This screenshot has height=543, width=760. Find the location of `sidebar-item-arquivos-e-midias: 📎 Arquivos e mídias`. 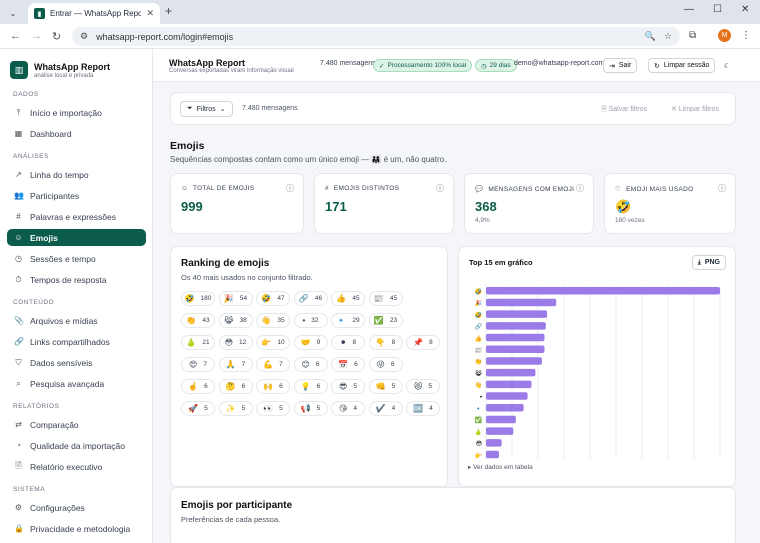

sidebar-item-arquivos-e-midias: 📎 Arquivos e mídias is located at coordinates (76, 320).